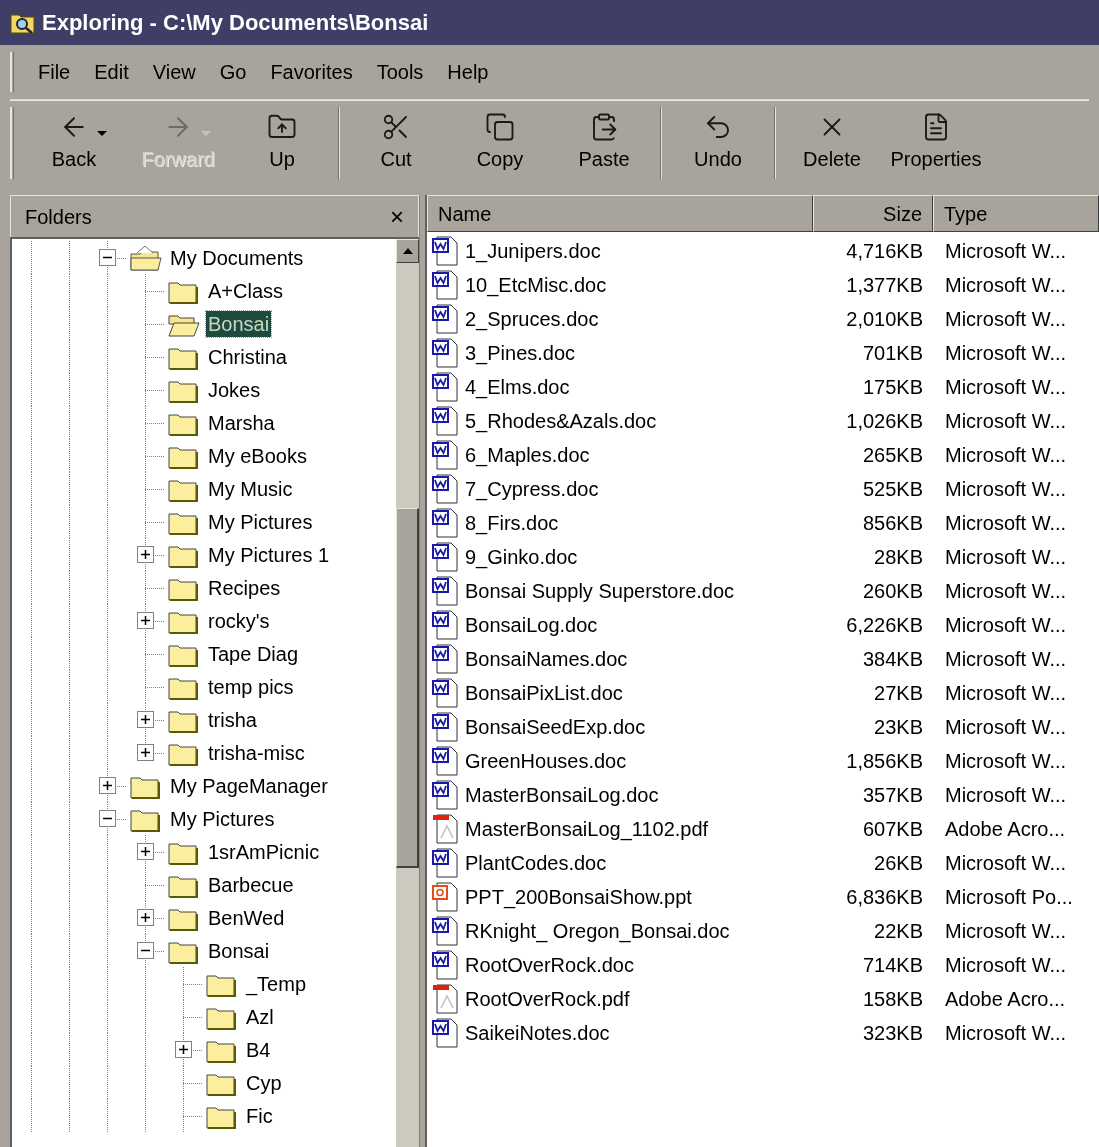 This screenshot has height=1147, width=1099. I want to click on menu-item: Favorites, so click(311, 72).